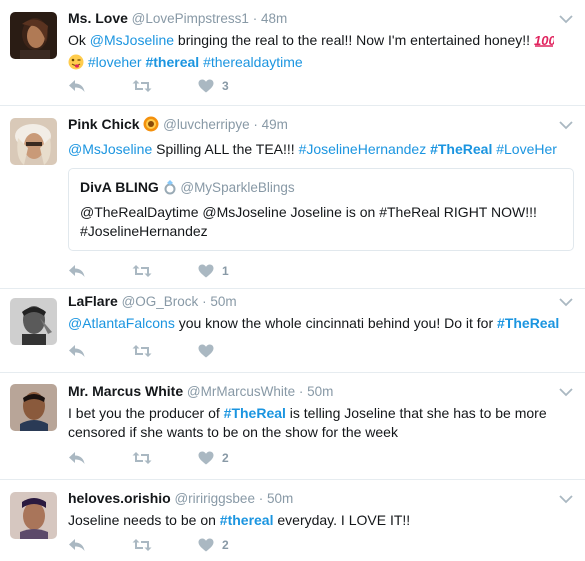  Describe the element at coordinates (76, 64) in the screenshot. I see `winking-tongue-emoji` at that location.